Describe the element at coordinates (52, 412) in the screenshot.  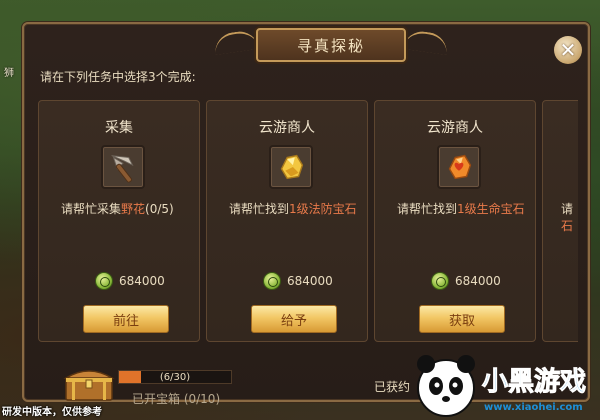
I see `dev-version-watermark: 研发中版本，仅供参考` at that location.